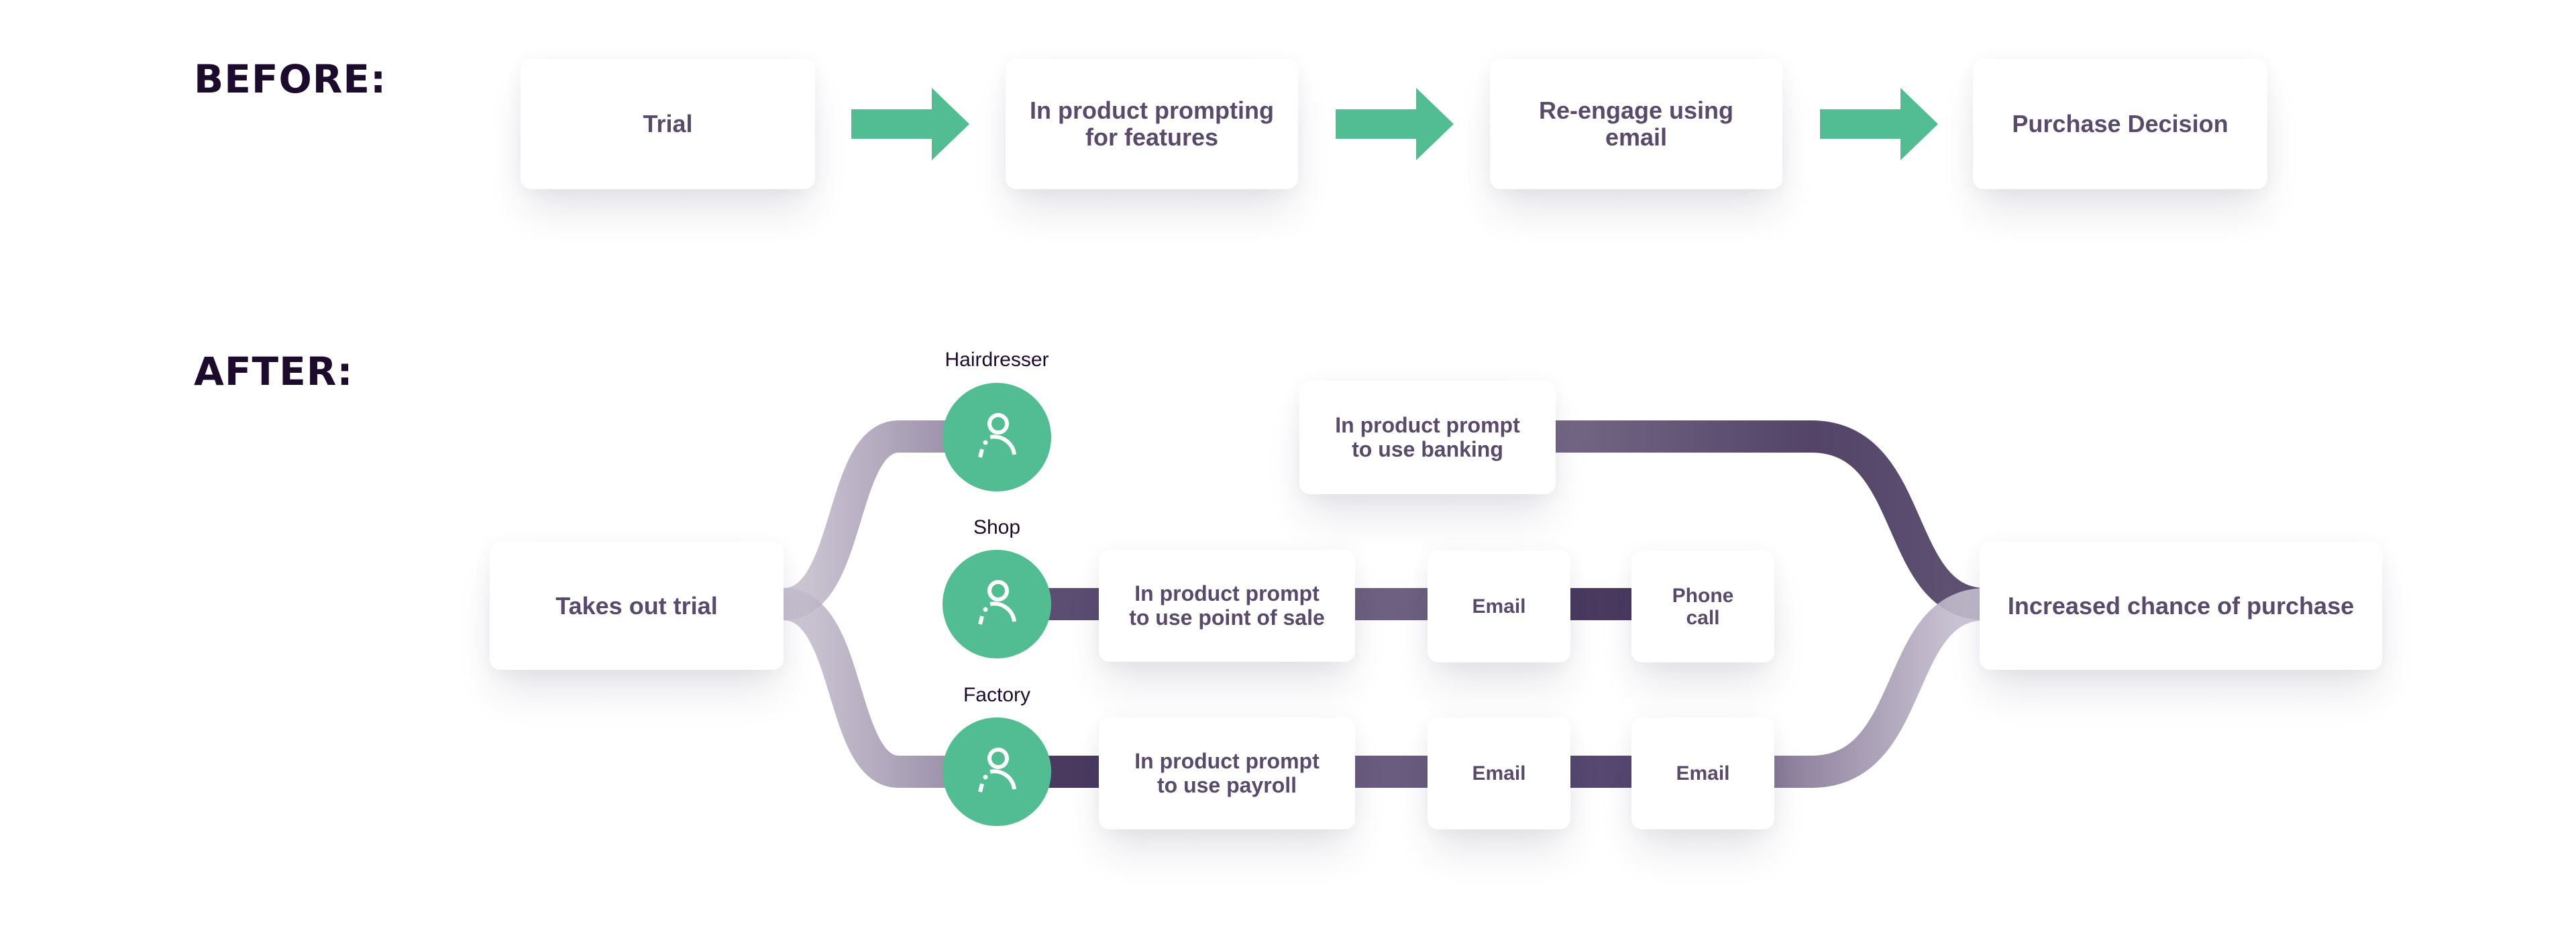  I want to click on after-factory-step-email-2: Email, so click(1702, 773).